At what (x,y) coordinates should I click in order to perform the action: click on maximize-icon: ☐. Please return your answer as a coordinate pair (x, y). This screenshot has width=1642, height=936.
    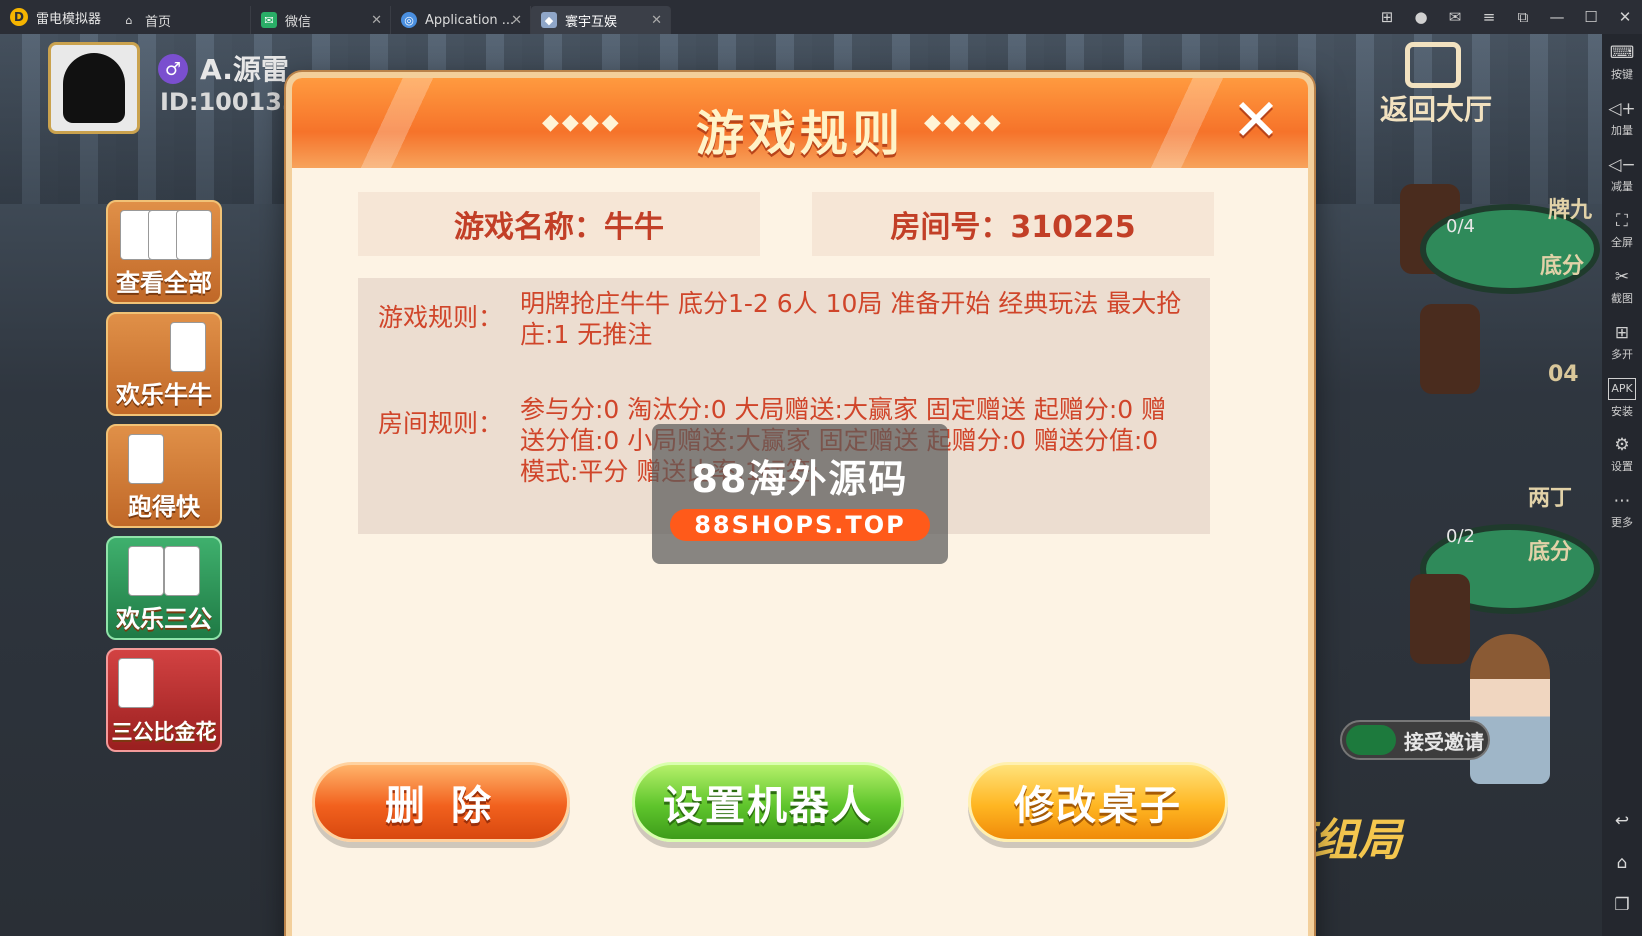
    Looking at the image, I should click on (1591, 17).